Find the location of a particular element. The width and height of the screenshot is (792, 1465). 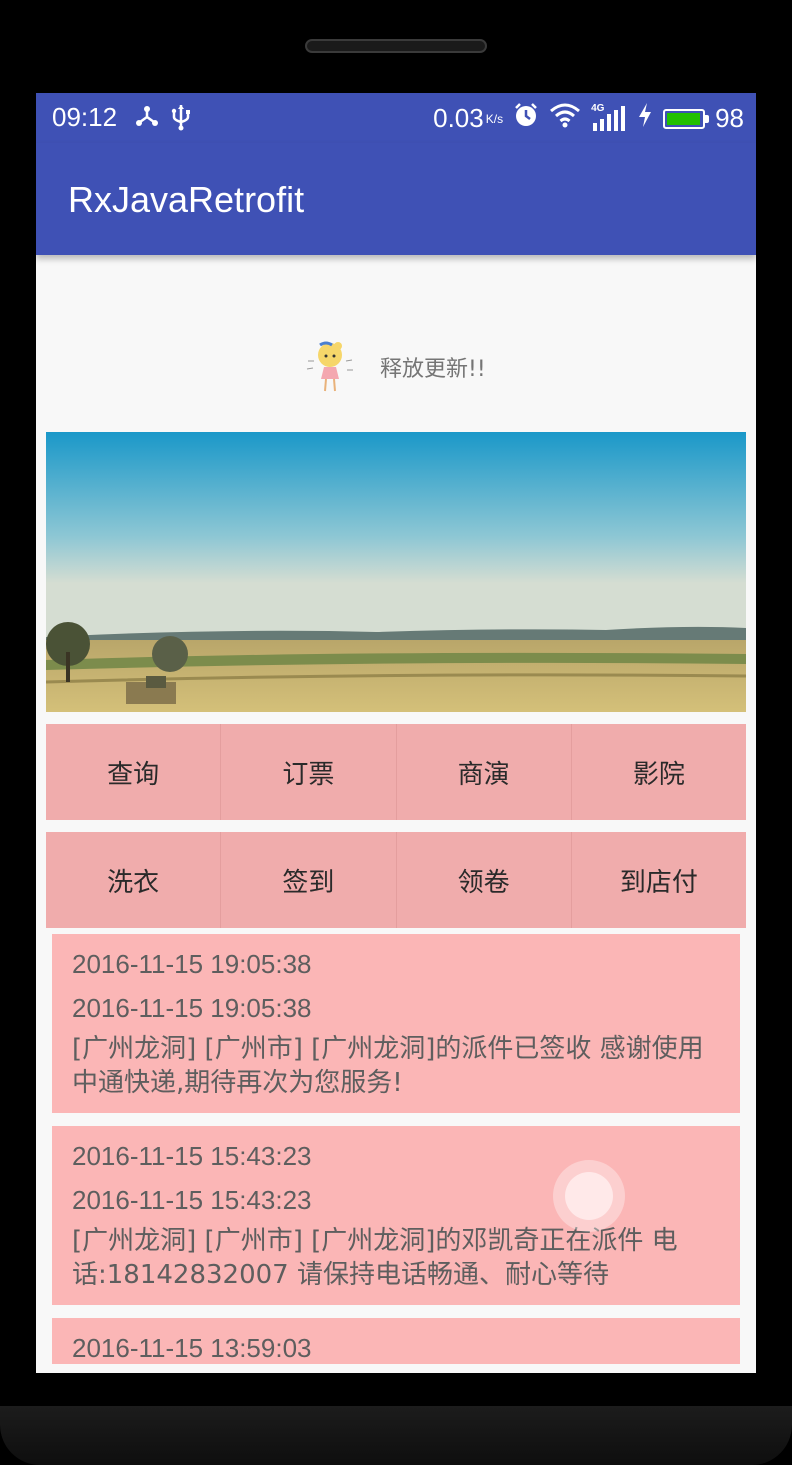

battery-level: 98 is located at coordinates (729, 118).